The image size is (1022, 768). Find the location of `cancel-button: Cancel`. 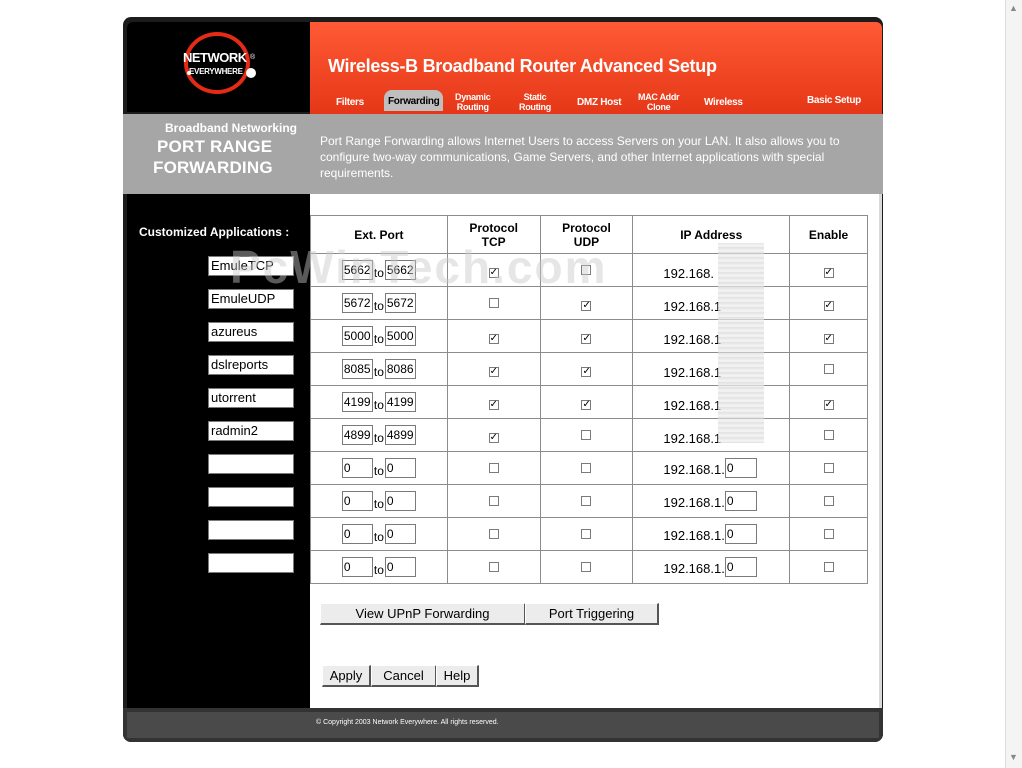

cancel-button: Cancel is located at coordinates (404, 676).